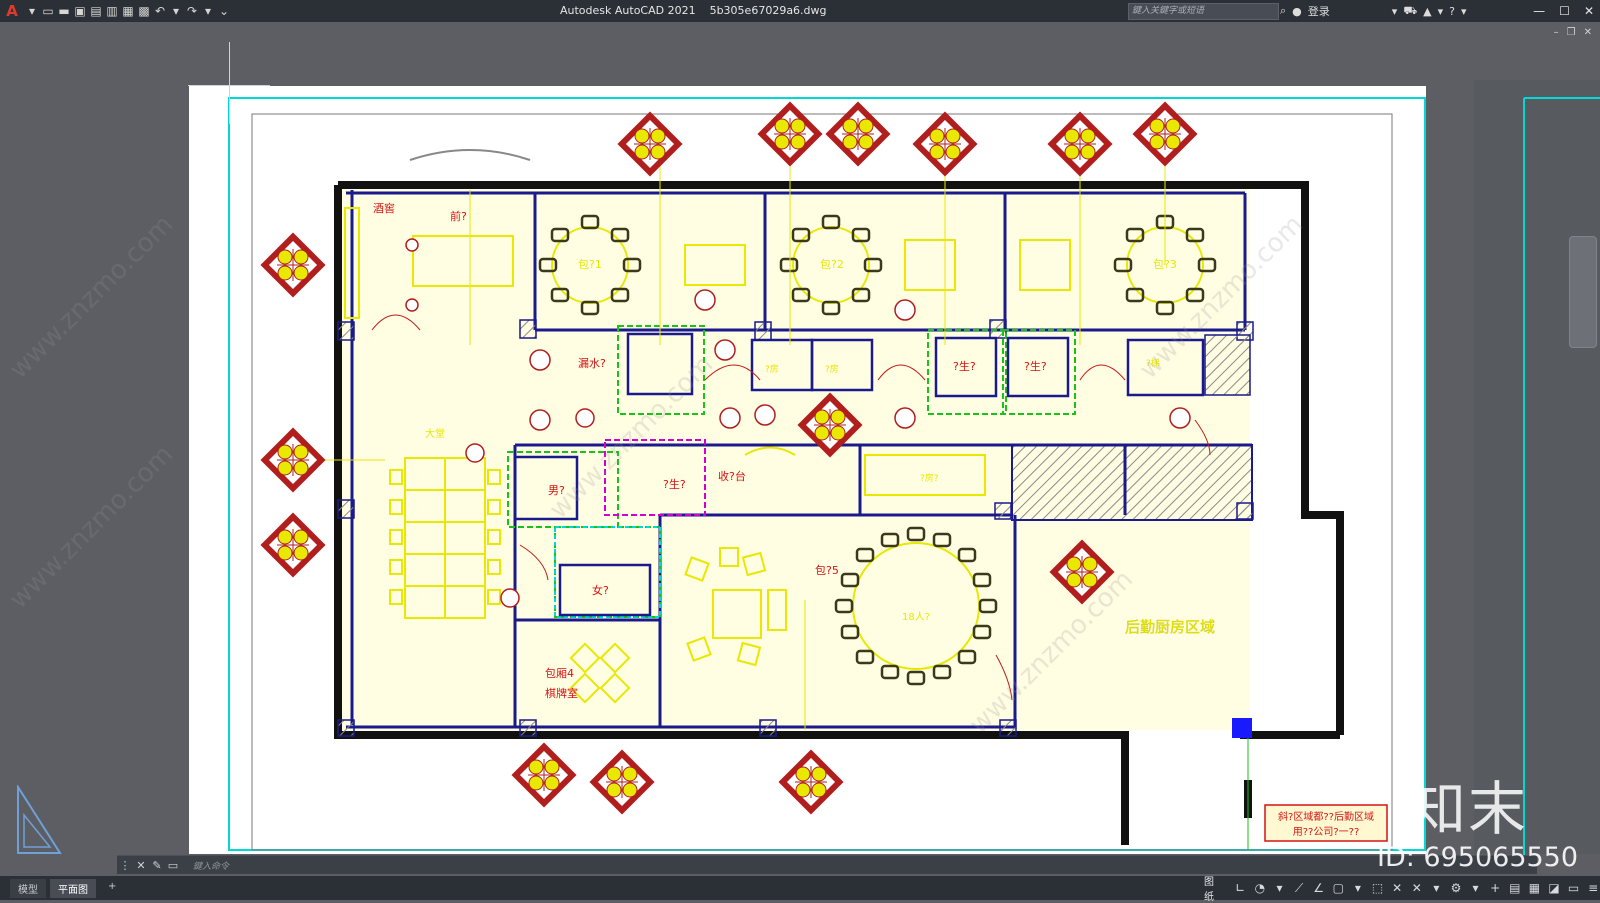 The height and width of the screenshot is (903, 1600). Describe the element at coordinates (1574, 888) in the screenshot. I see `clean-screen-icon: ▭` at that location.